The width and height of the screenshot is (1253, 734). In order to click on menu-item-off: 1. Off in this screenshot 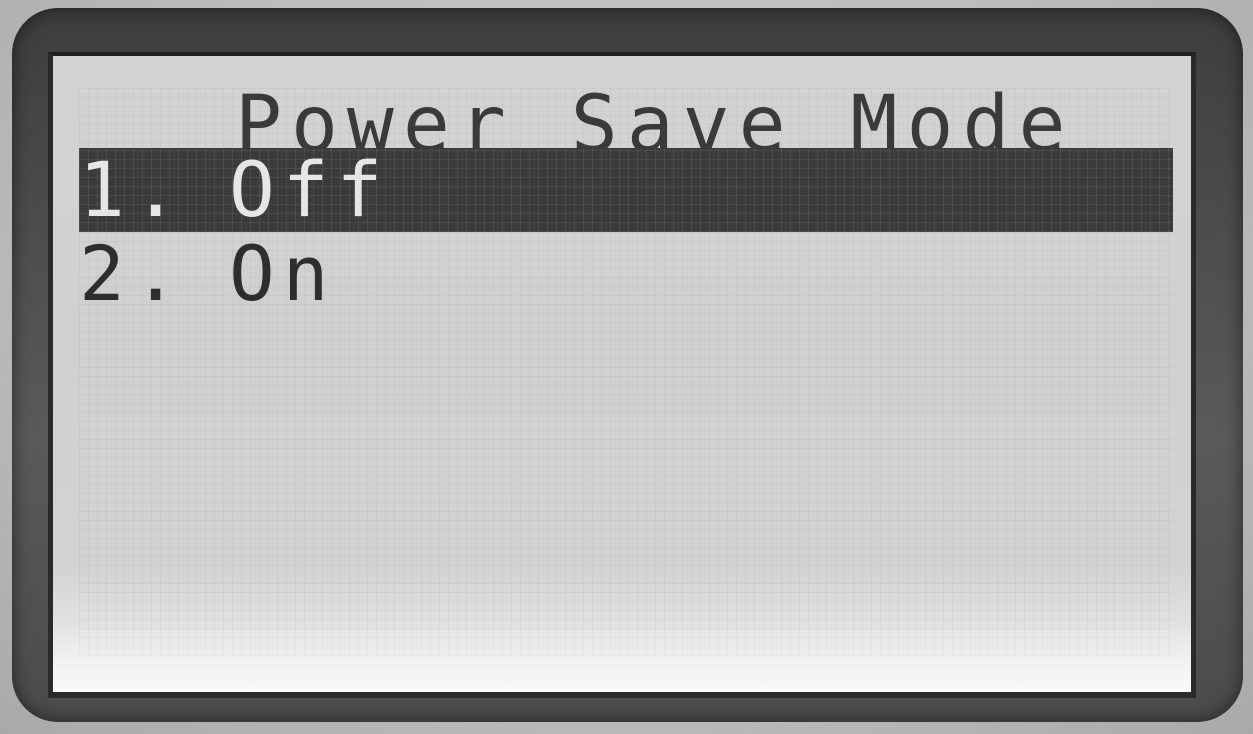, I will do `click(626, 190)`.